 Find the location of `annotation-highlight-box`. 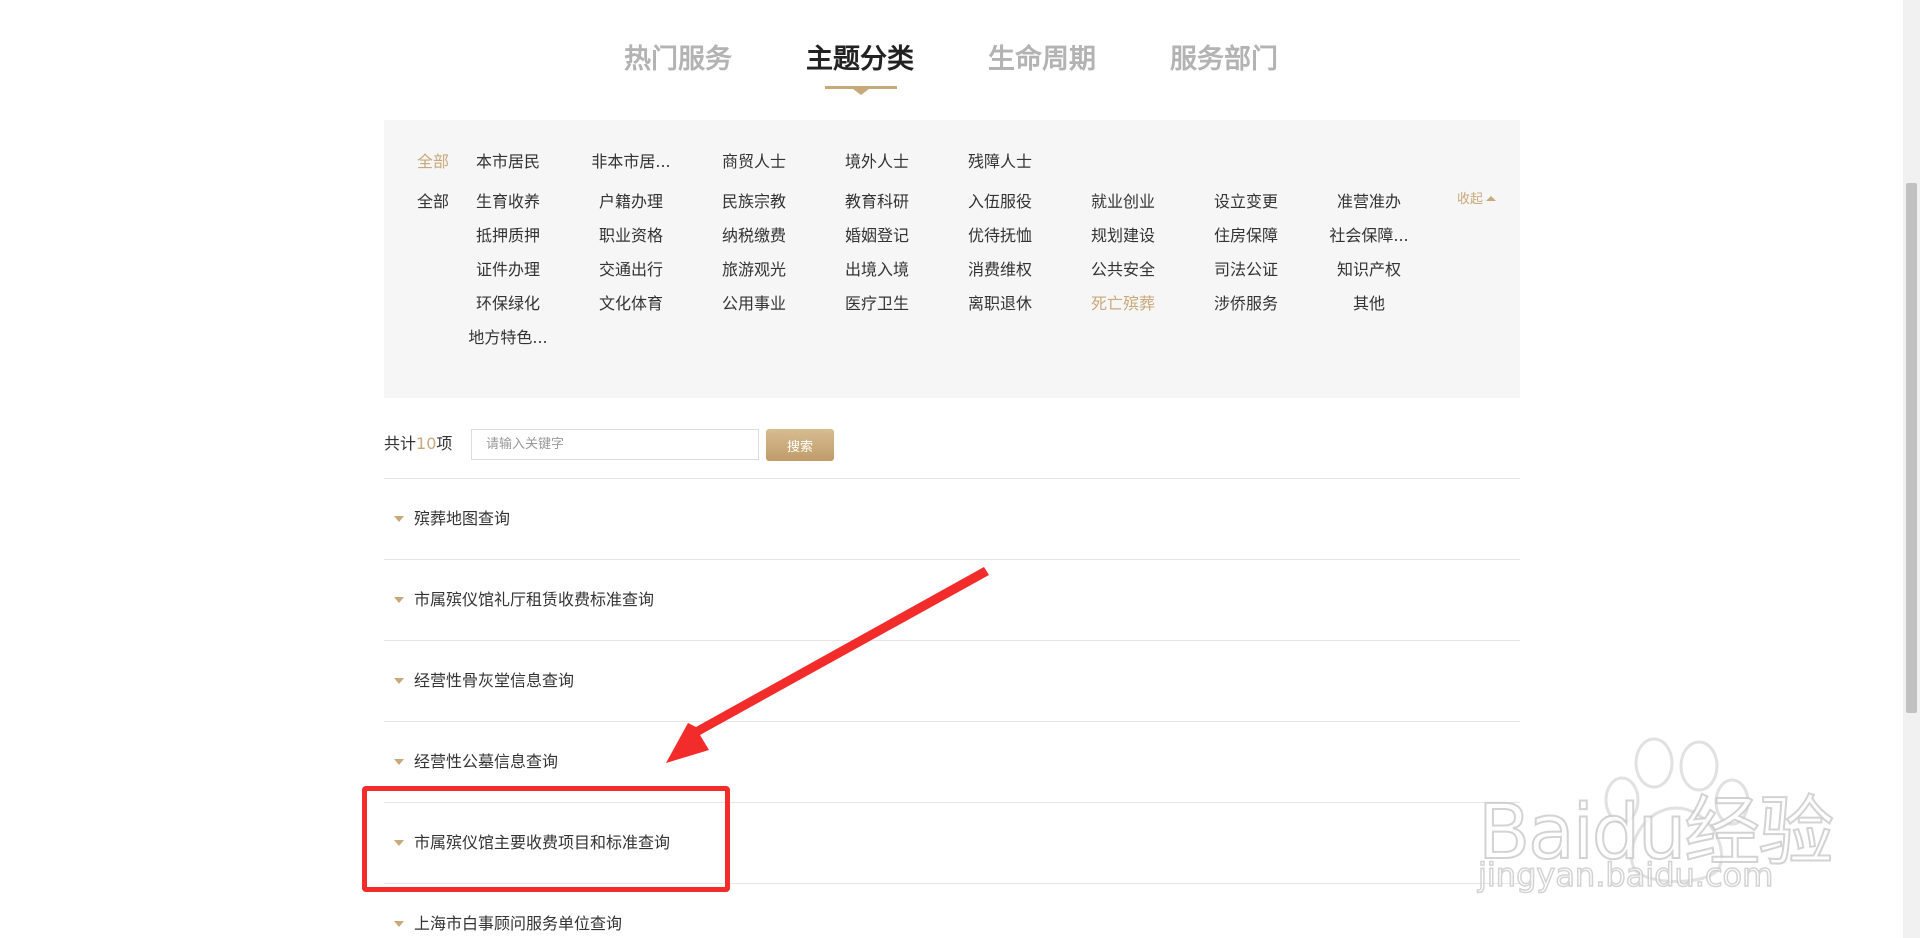

annotation-highlight-box is located at coordinates (546, 839).